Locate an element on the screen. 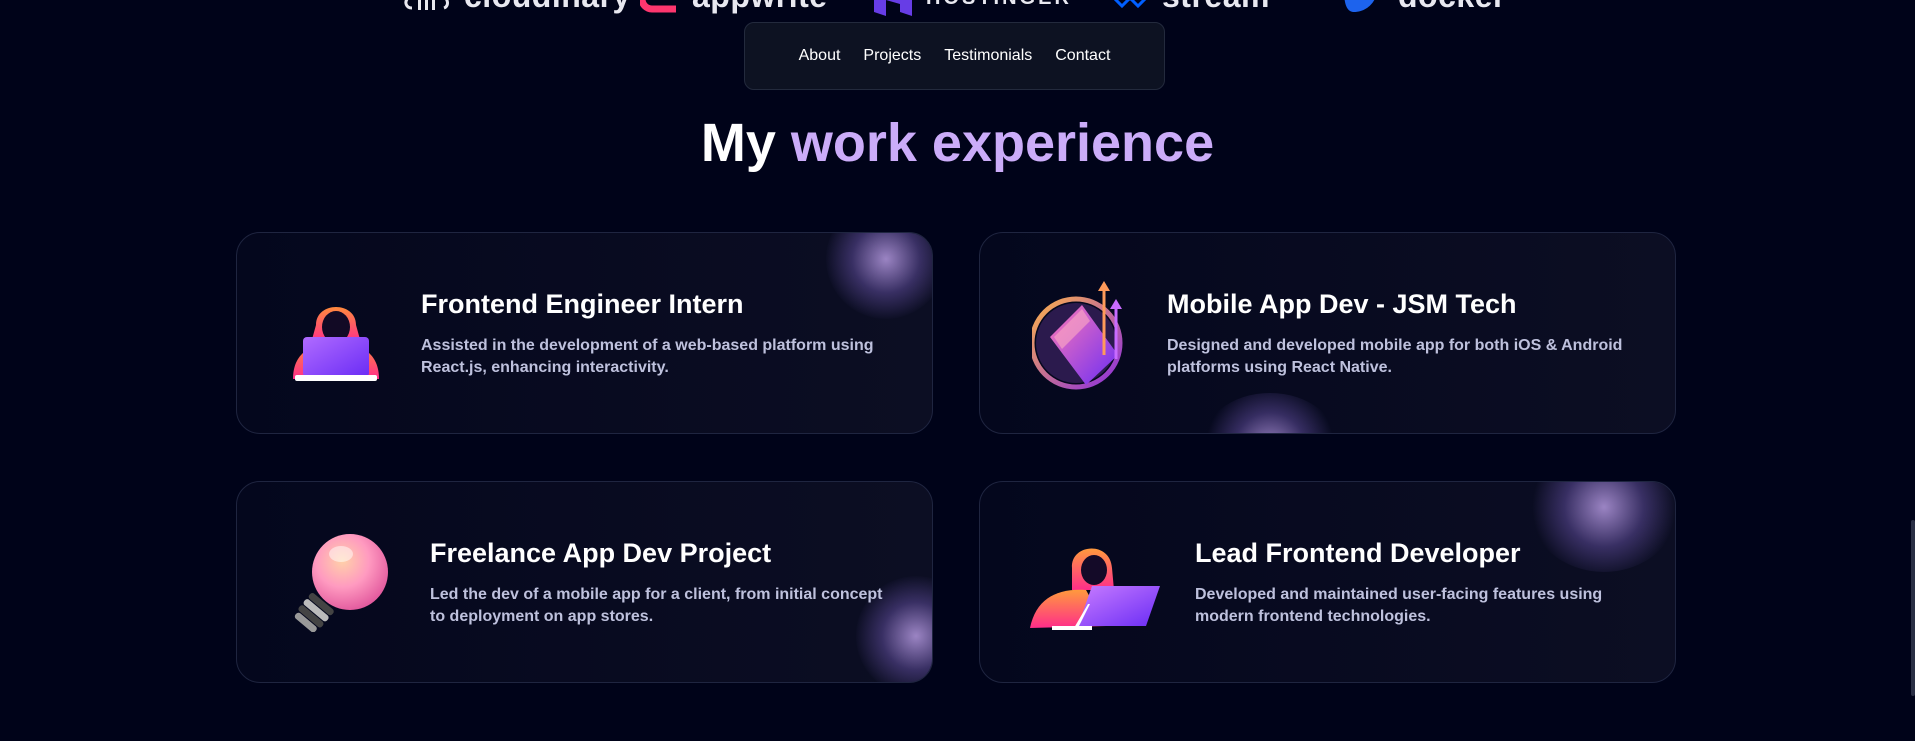  nav-link-projects: Projects is located at coordinates (892, 56).